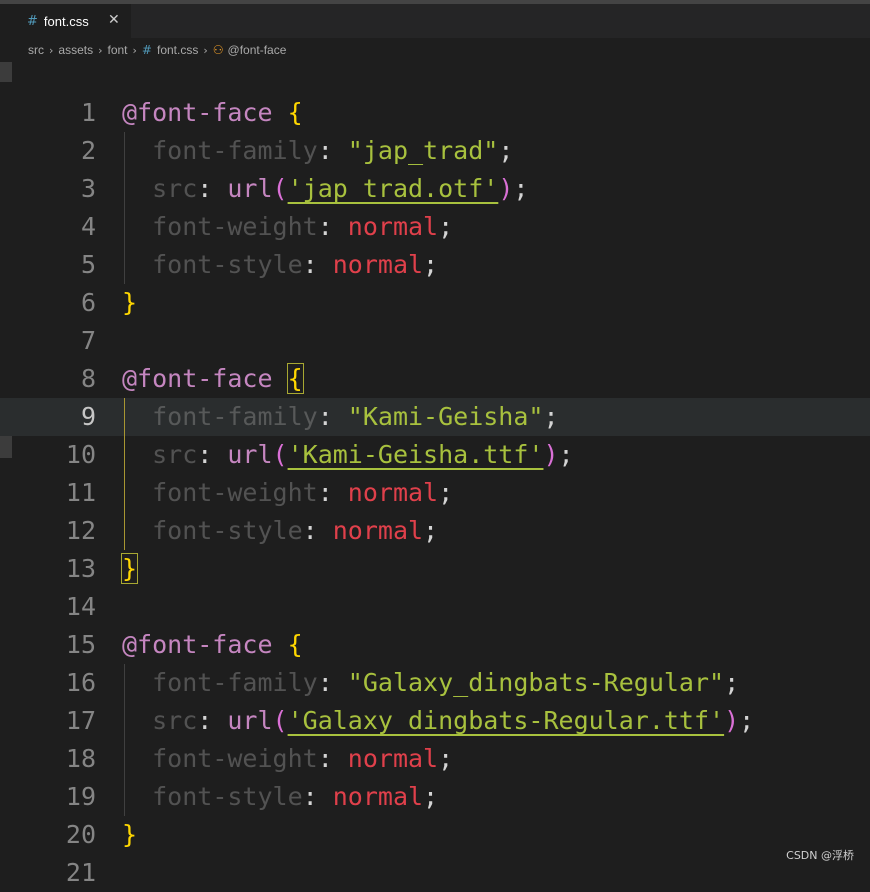 The height and width of the screenshot is (892, 870). Describe the element at coordinates (435, 303) in the screenshot. I see `code-line: 6}` at that location.